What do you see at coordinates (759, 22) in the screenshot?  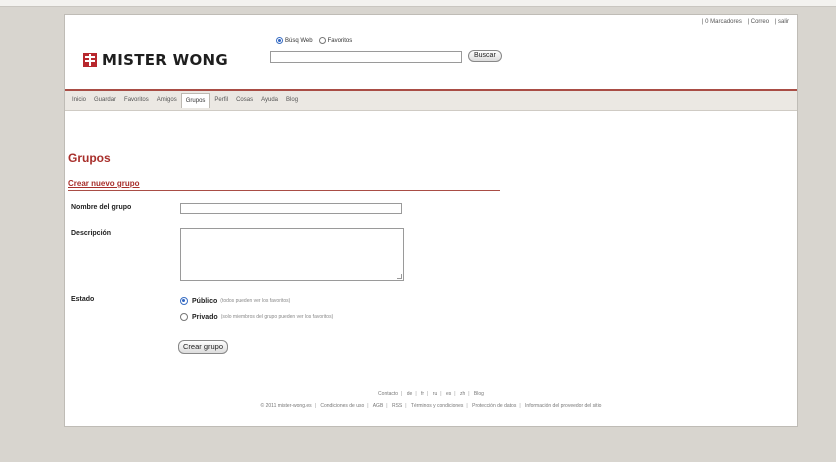 I see `mail-link: | Correo` at bounding box center [759, 22].